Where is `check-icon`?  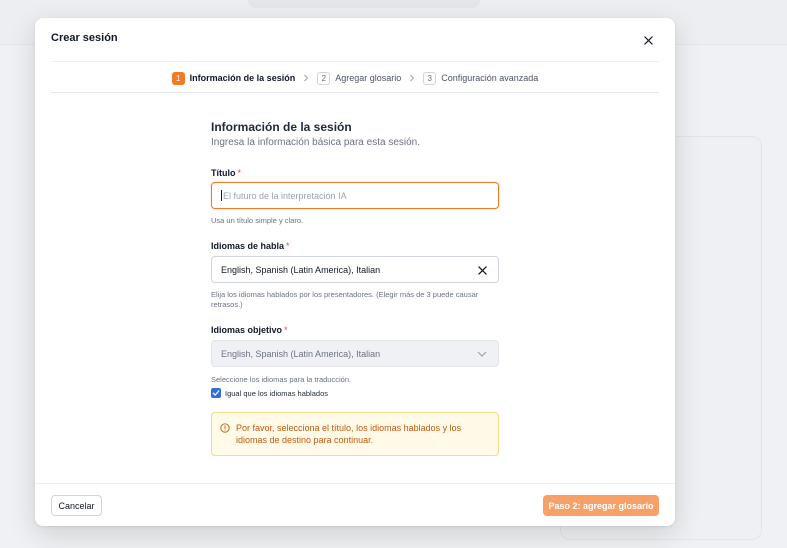
check-icon is located at coordinates (216, 393).